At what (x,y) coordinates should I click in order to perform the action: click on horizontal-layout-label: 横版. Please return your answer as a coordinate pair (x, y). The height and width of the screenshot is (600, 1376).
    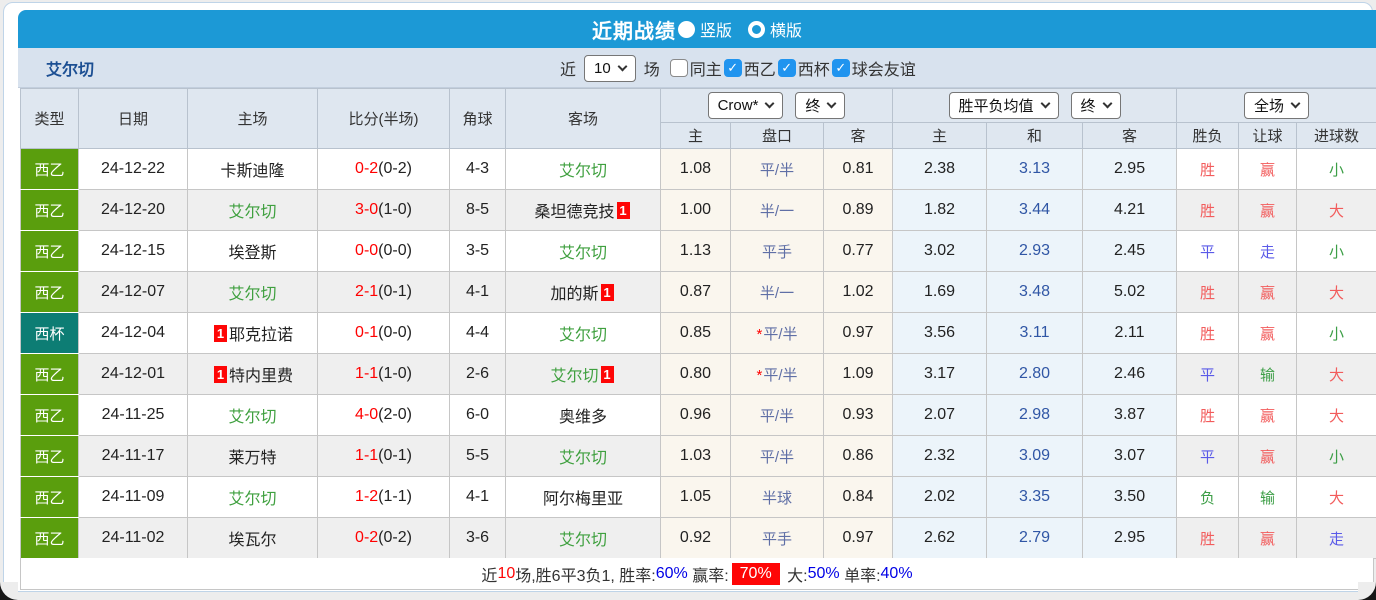
    Looking at the image, I should click on (786, 31).